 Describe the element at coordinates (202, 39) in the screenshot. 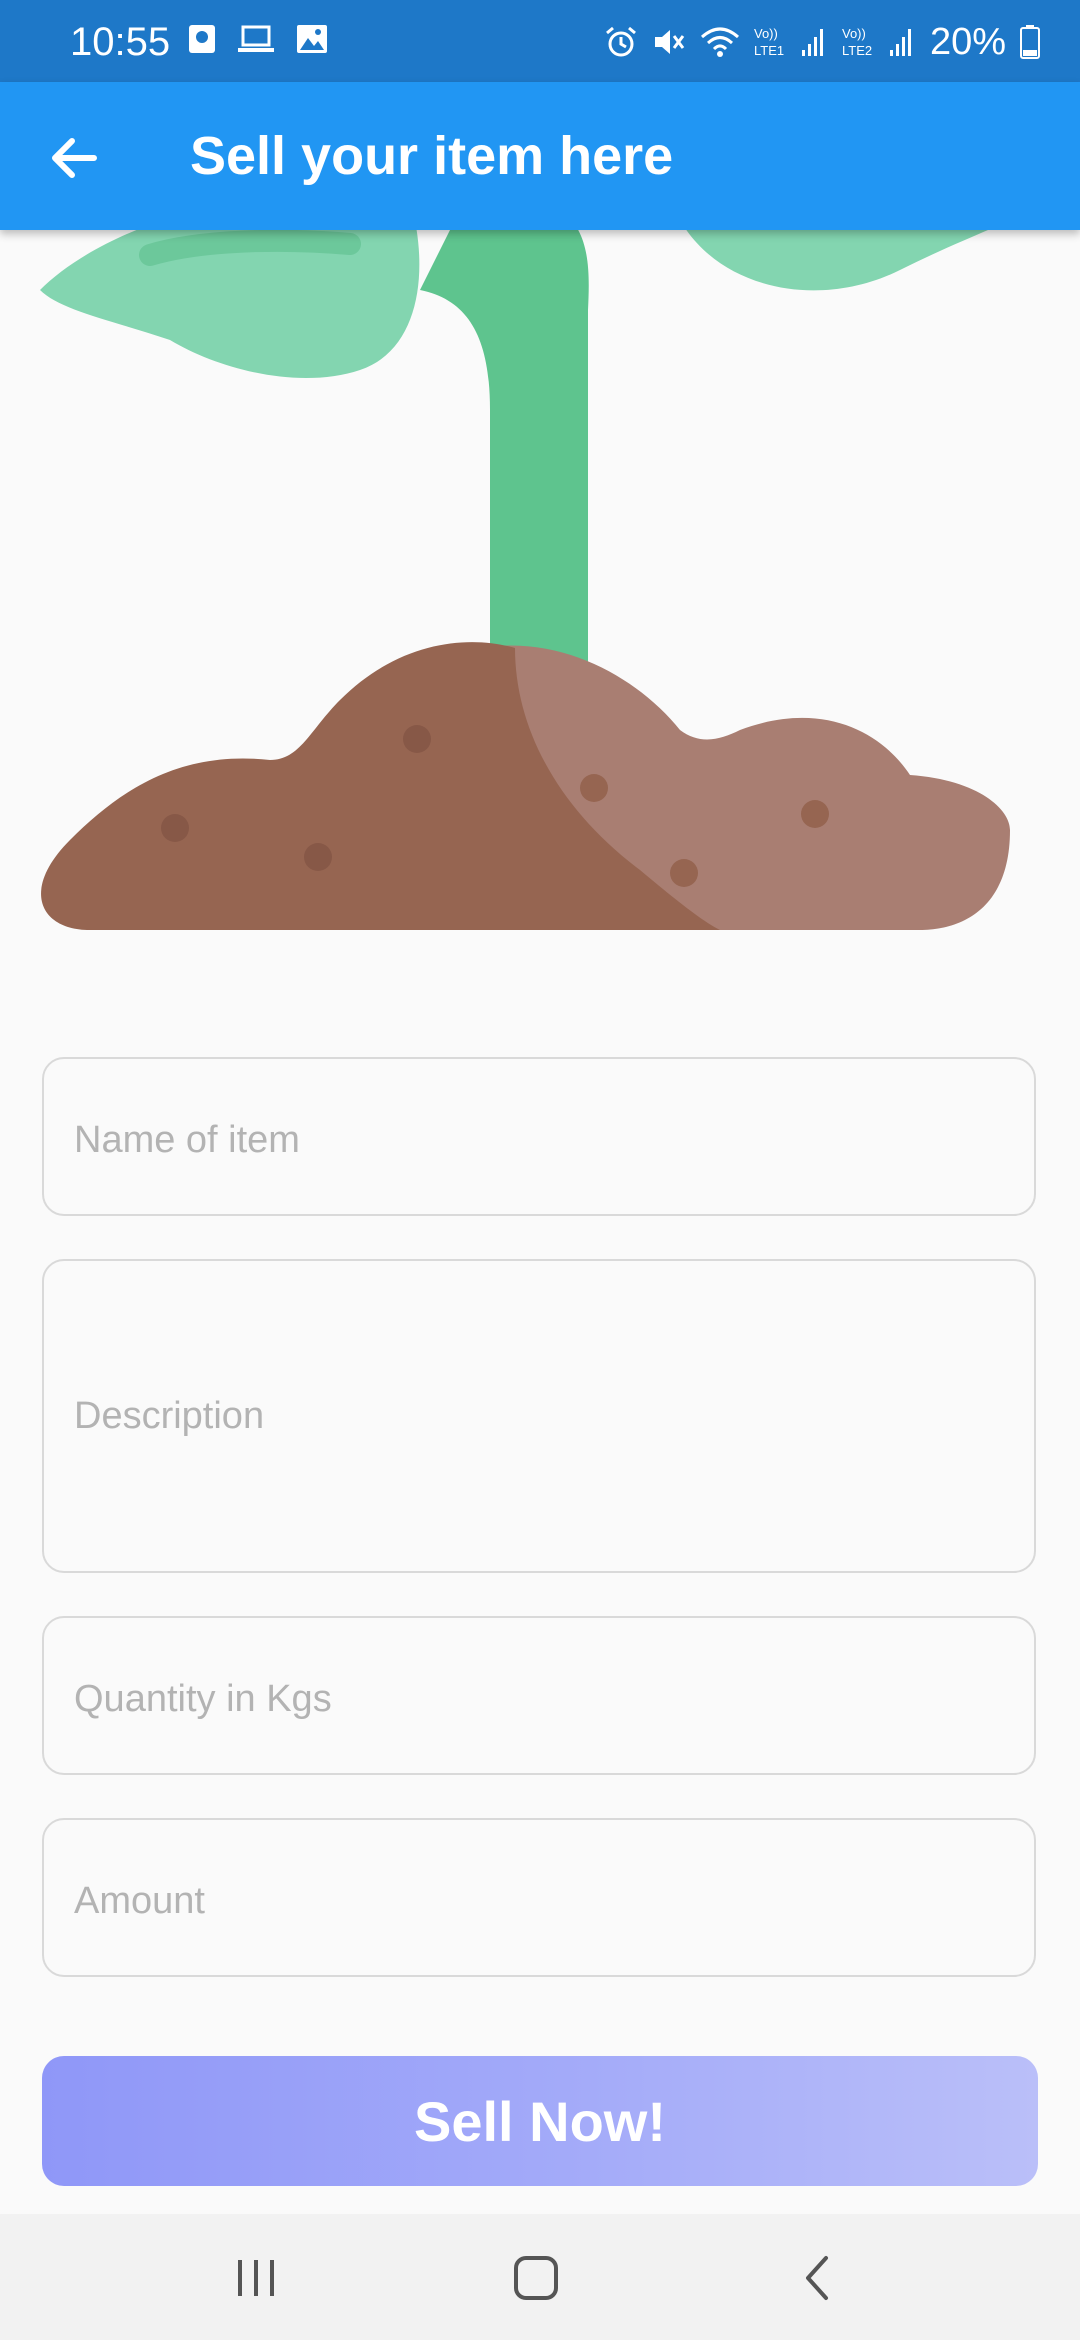

I see `notification-icon` at that location.